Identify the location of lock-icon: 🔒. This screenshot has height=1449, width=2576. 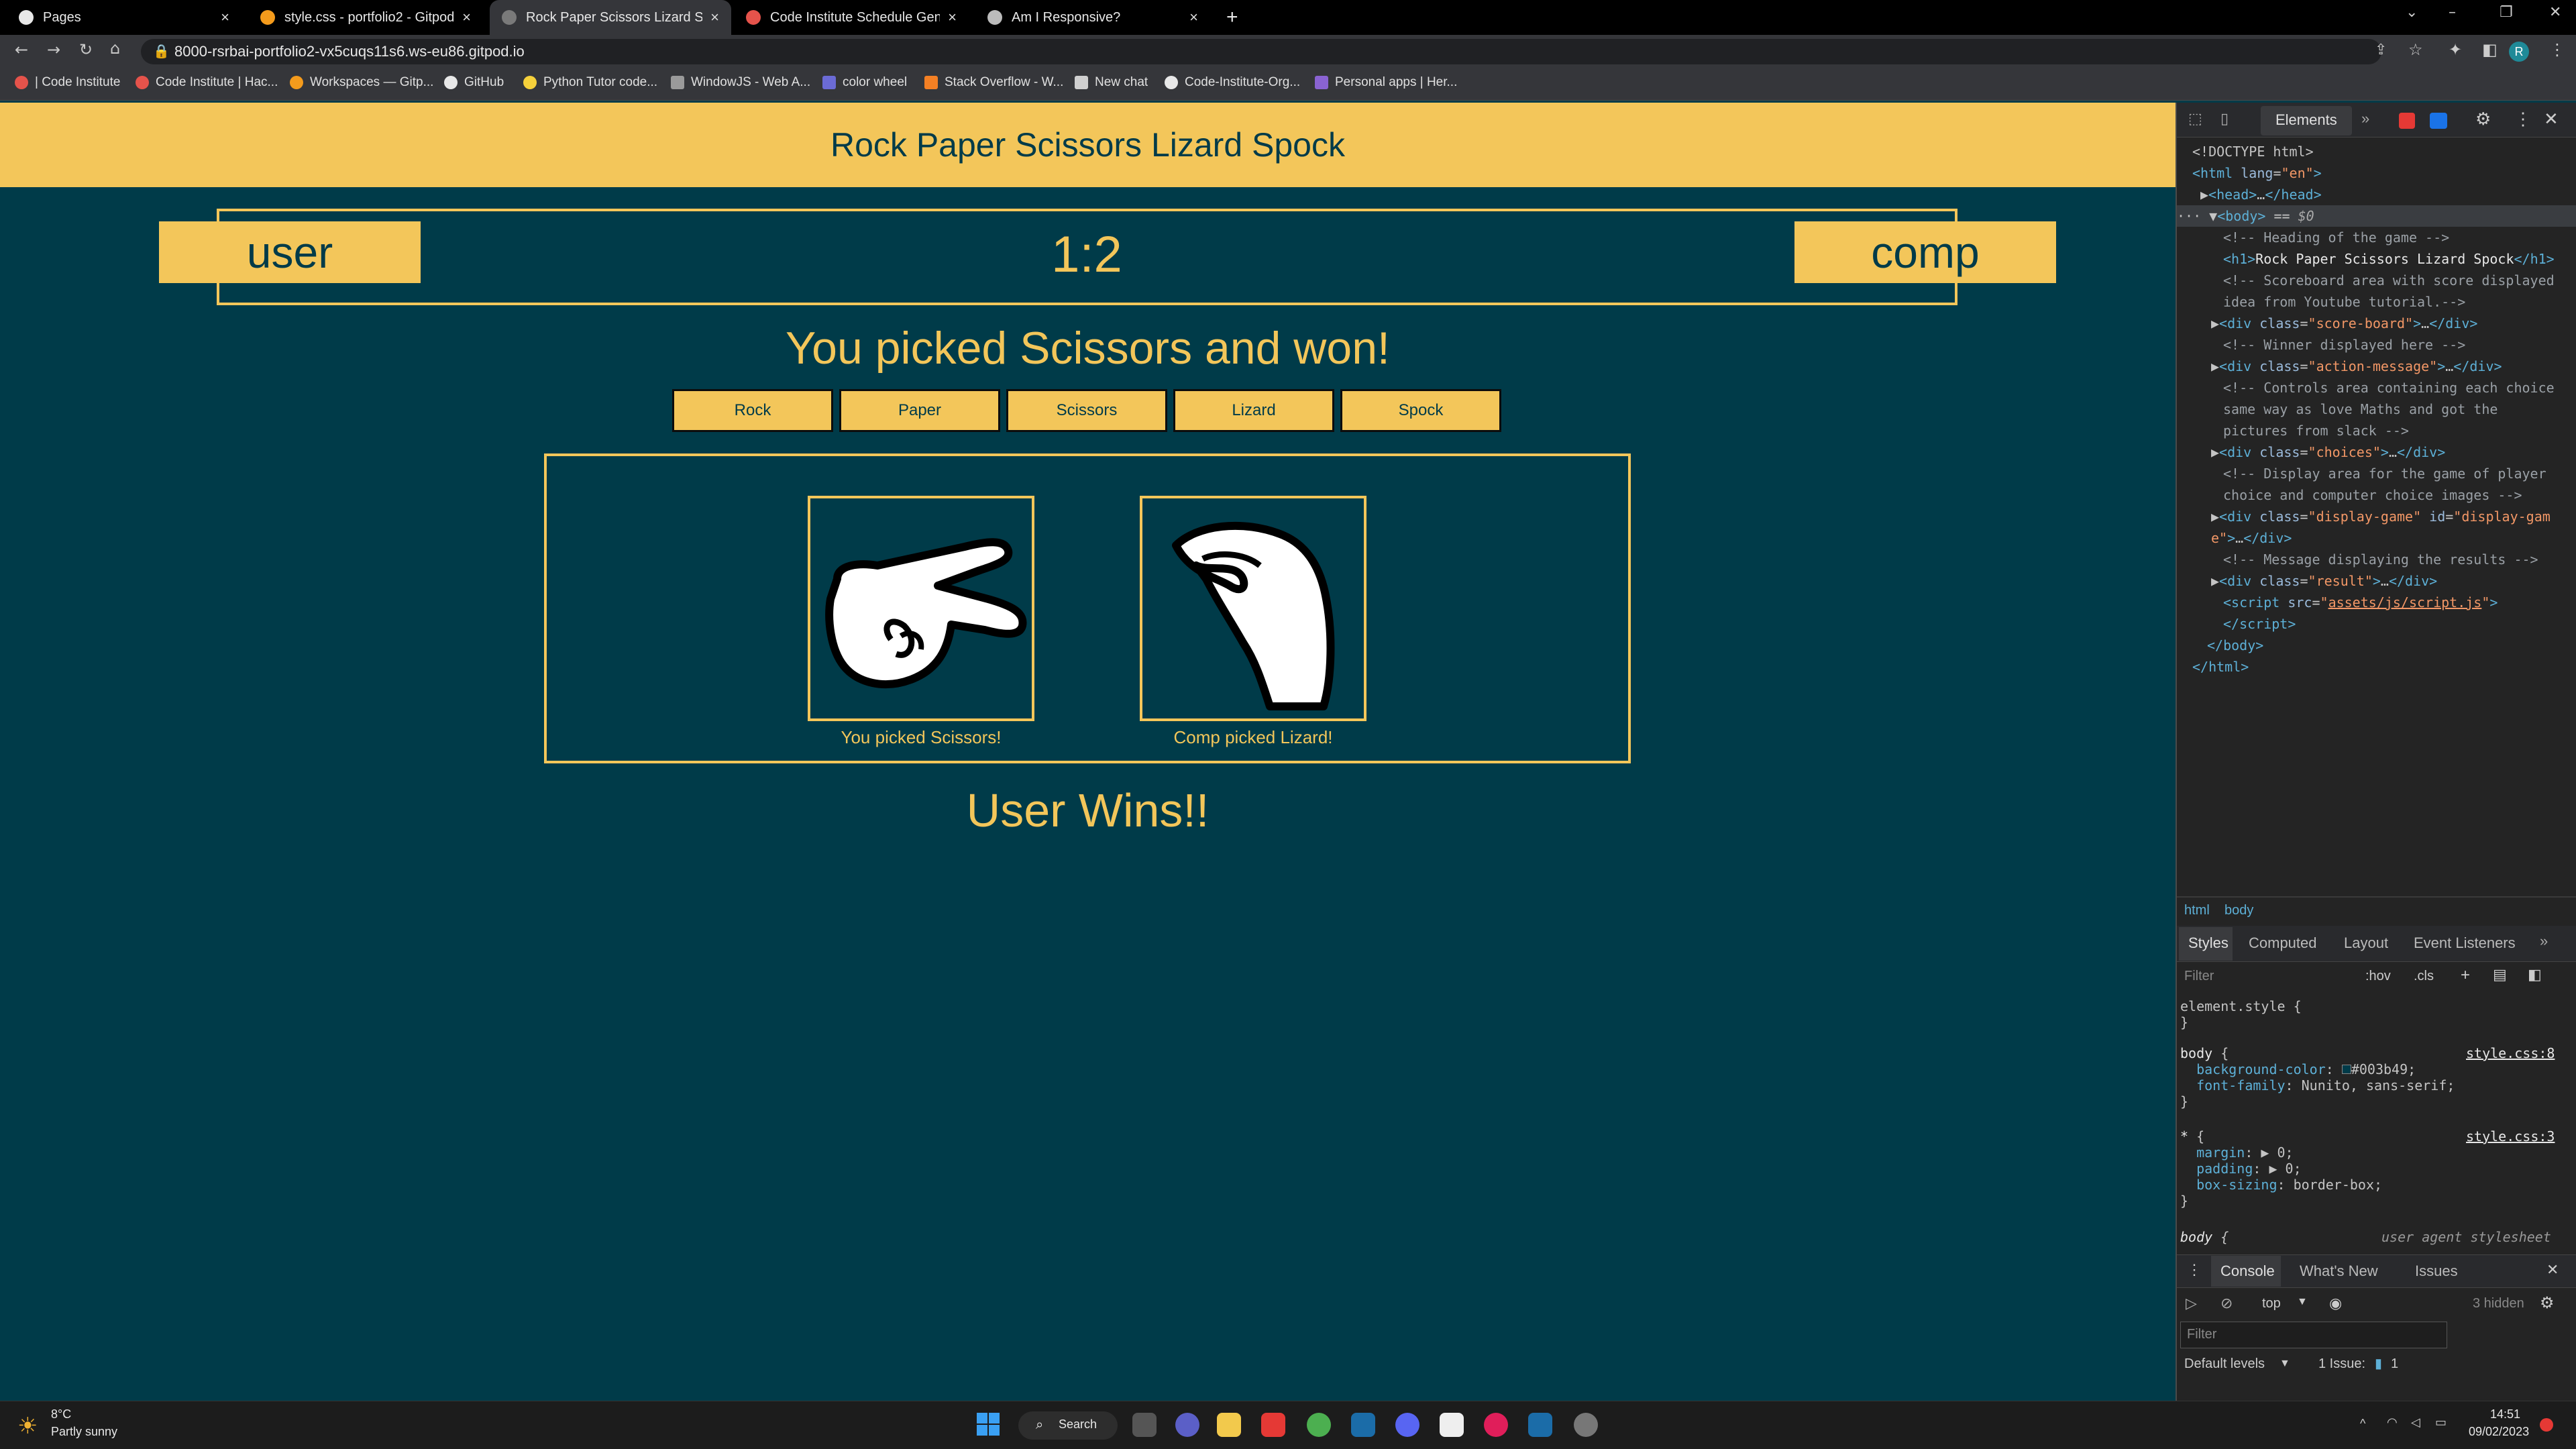
(161, 51).